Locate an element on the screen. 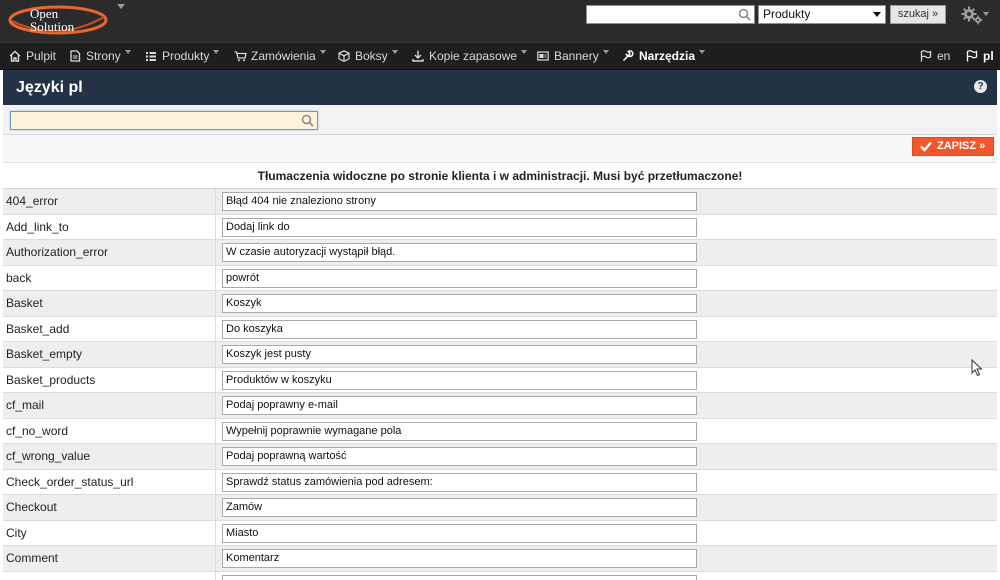 Image resolution: width=1000 pixels, height=580 pixels. table-row: Basket_products Produktów w koszyku is located at coordinates (500, 380).